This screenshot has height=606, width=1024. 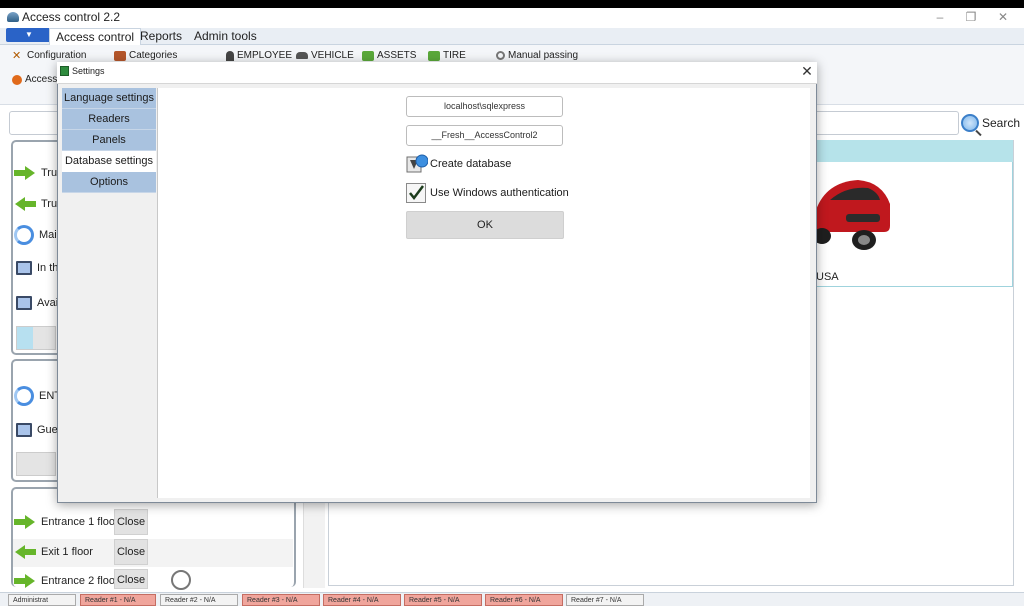 I want to click on tire-button: TIRE, so click(x=447, y=55).